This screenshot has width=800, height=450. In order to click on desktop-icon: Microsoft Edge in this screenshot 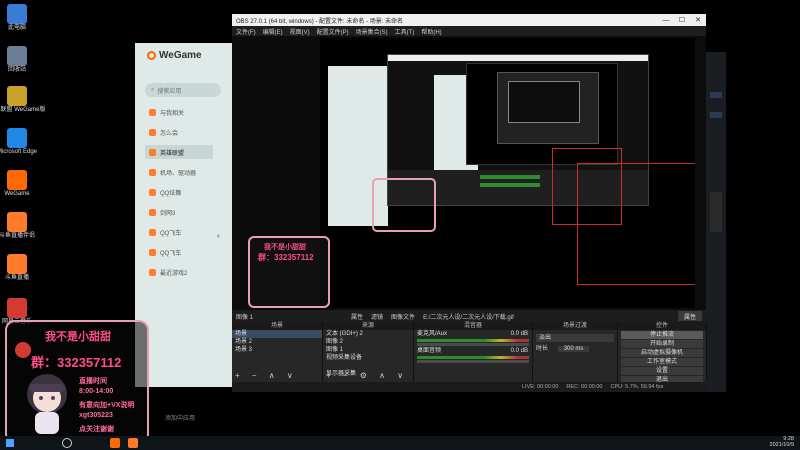, I will do `click(18, 142)`.